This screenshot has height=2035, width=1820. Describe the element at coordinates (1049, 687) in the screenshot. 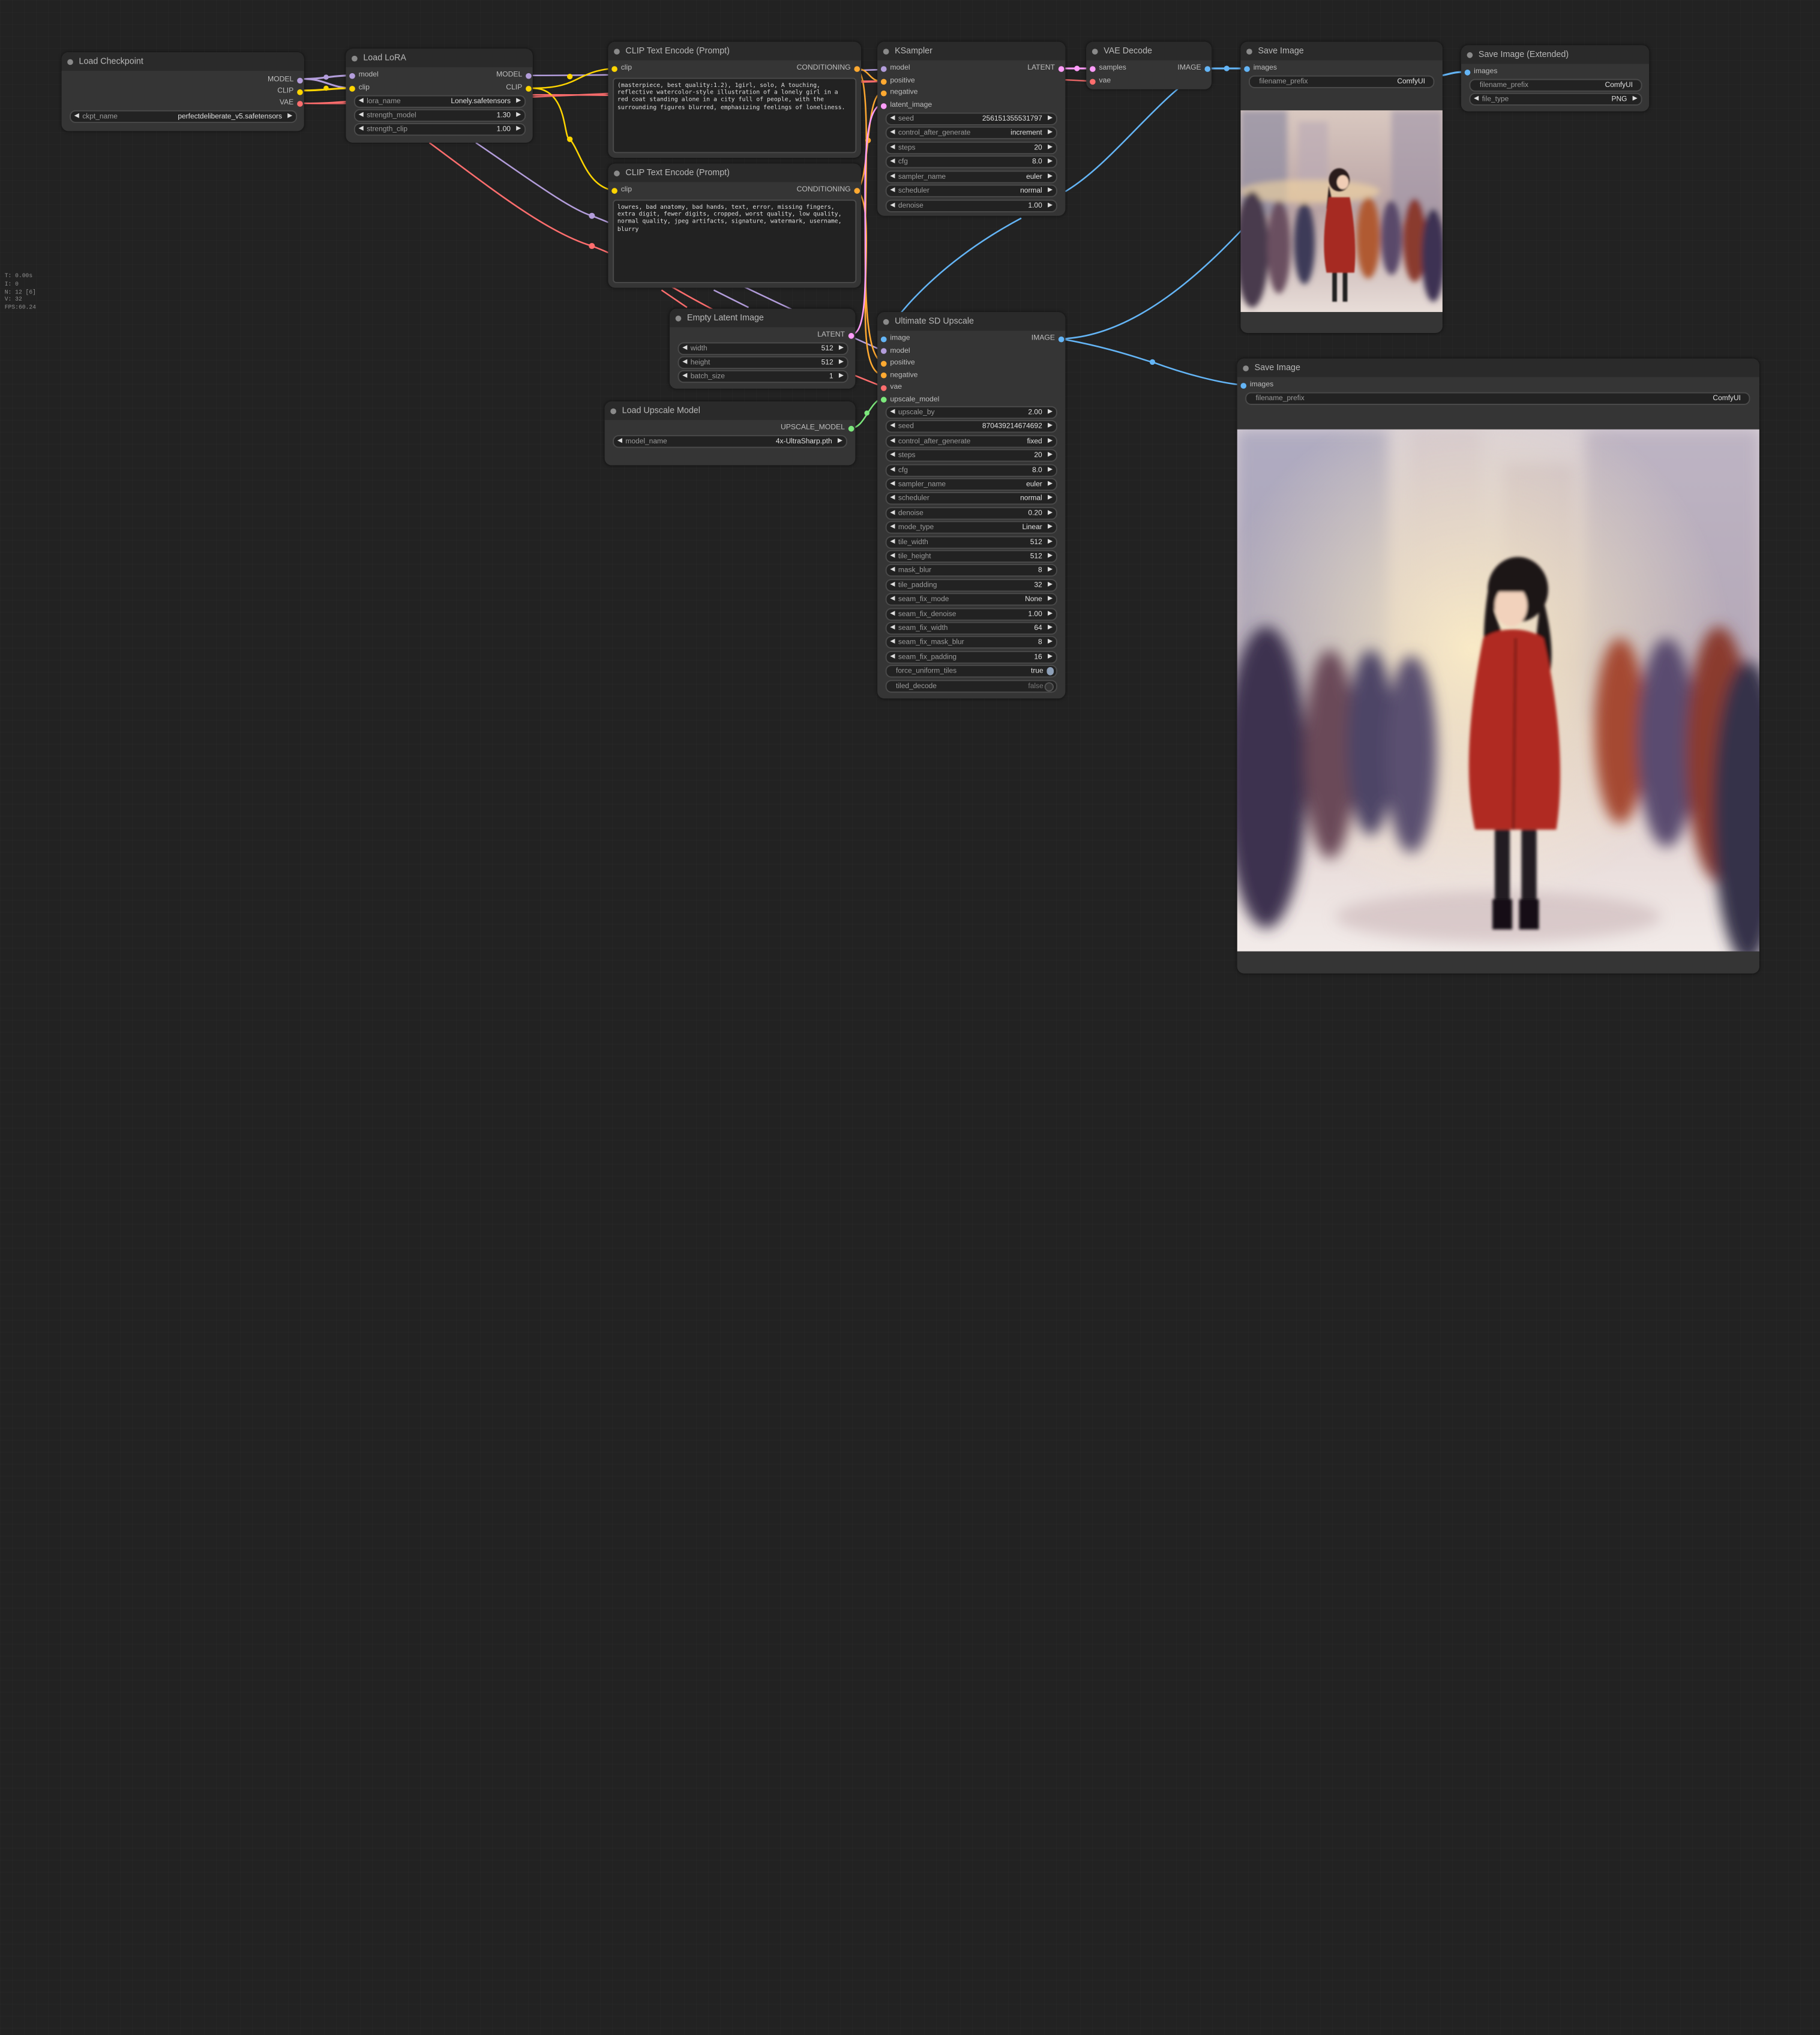

I see `toggle-off-icon` at that location.